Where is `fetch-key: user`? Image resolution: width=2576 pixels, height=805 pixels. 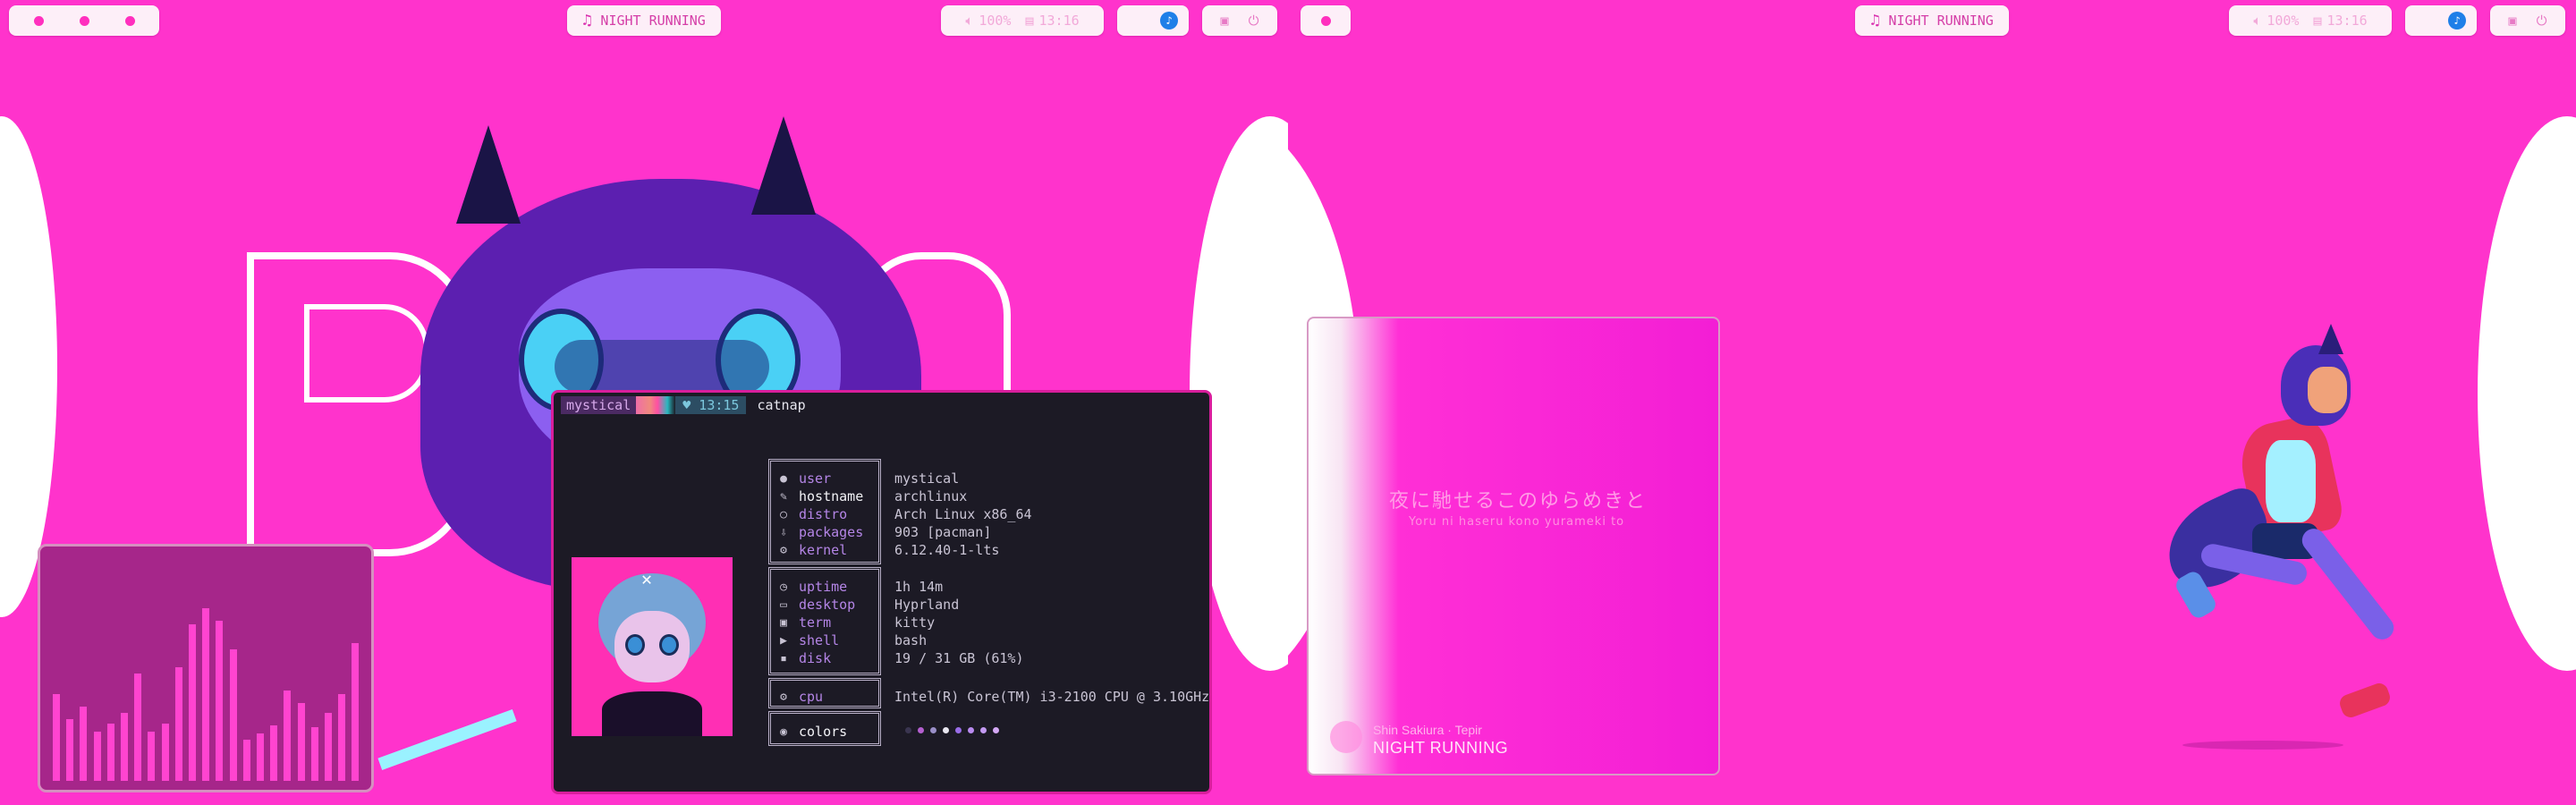 fetch-key: user is located at coordinates (815, 478).